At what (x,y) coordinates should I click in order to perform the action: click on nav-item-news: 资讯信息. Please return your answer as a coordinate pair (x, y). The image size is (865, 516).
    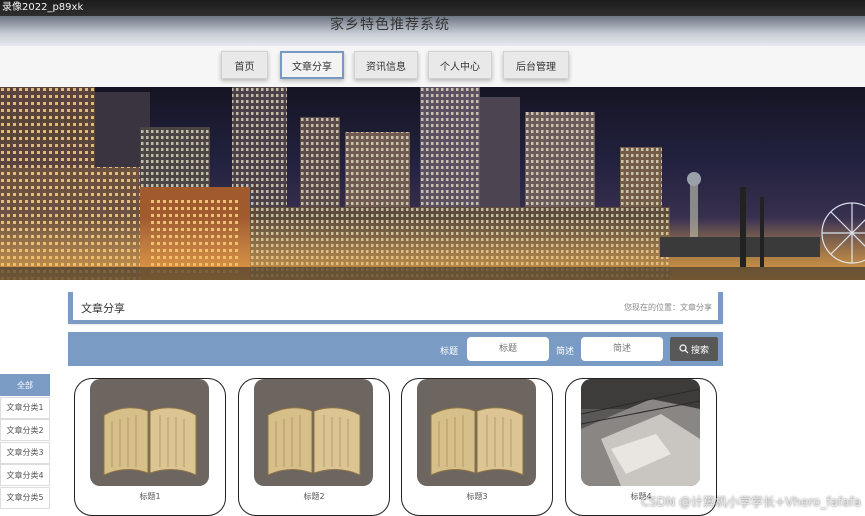
    Looking at the image, I should click on (386, 65).